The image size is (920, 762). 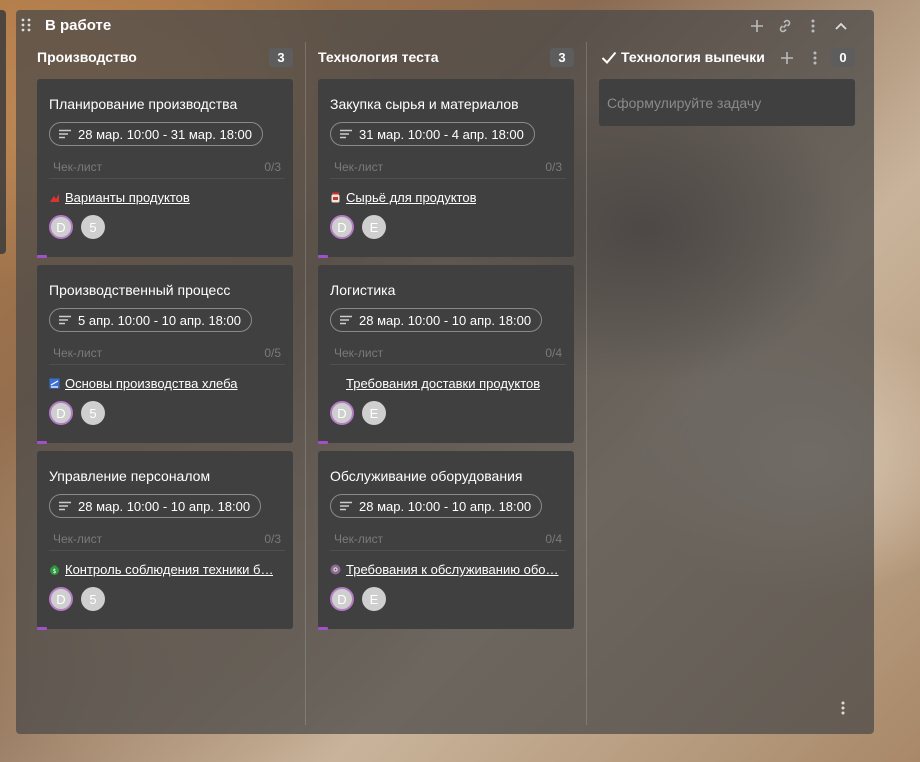 What do you see at coordinates (143, 104) in the screenshot?
I see `card-title: Планирование производства` at bounding box center [143, 104].